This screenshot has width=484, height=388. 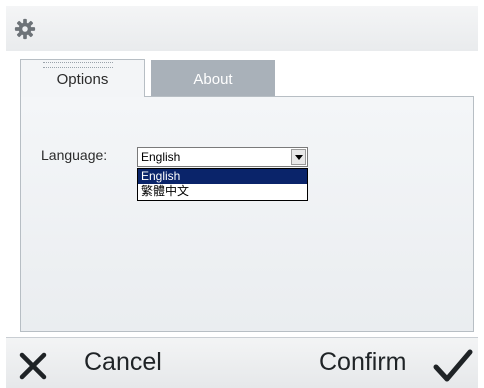 What do you see at coordinates (33, 366) in the screenshot?
I see `close-icon` at bounding box center [33, 366].